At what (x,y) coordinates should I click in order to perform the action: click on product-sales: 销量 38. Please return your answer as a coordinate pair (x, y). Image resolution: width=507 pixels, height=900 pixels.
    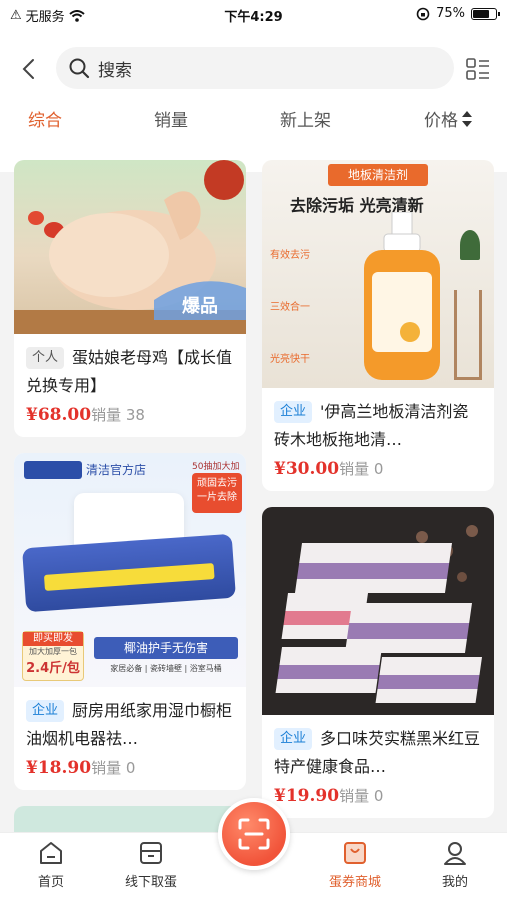
    Looking at the image, I should click on (118, 415).